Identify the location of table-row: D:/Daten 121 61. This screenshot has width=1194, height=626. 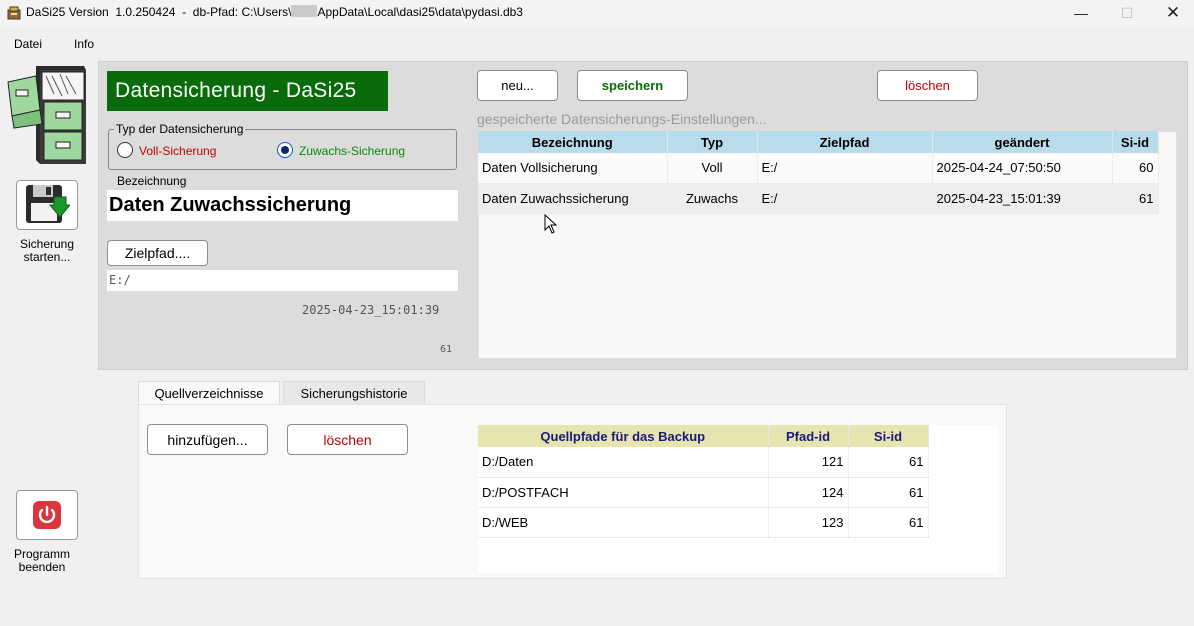
(703, 462).